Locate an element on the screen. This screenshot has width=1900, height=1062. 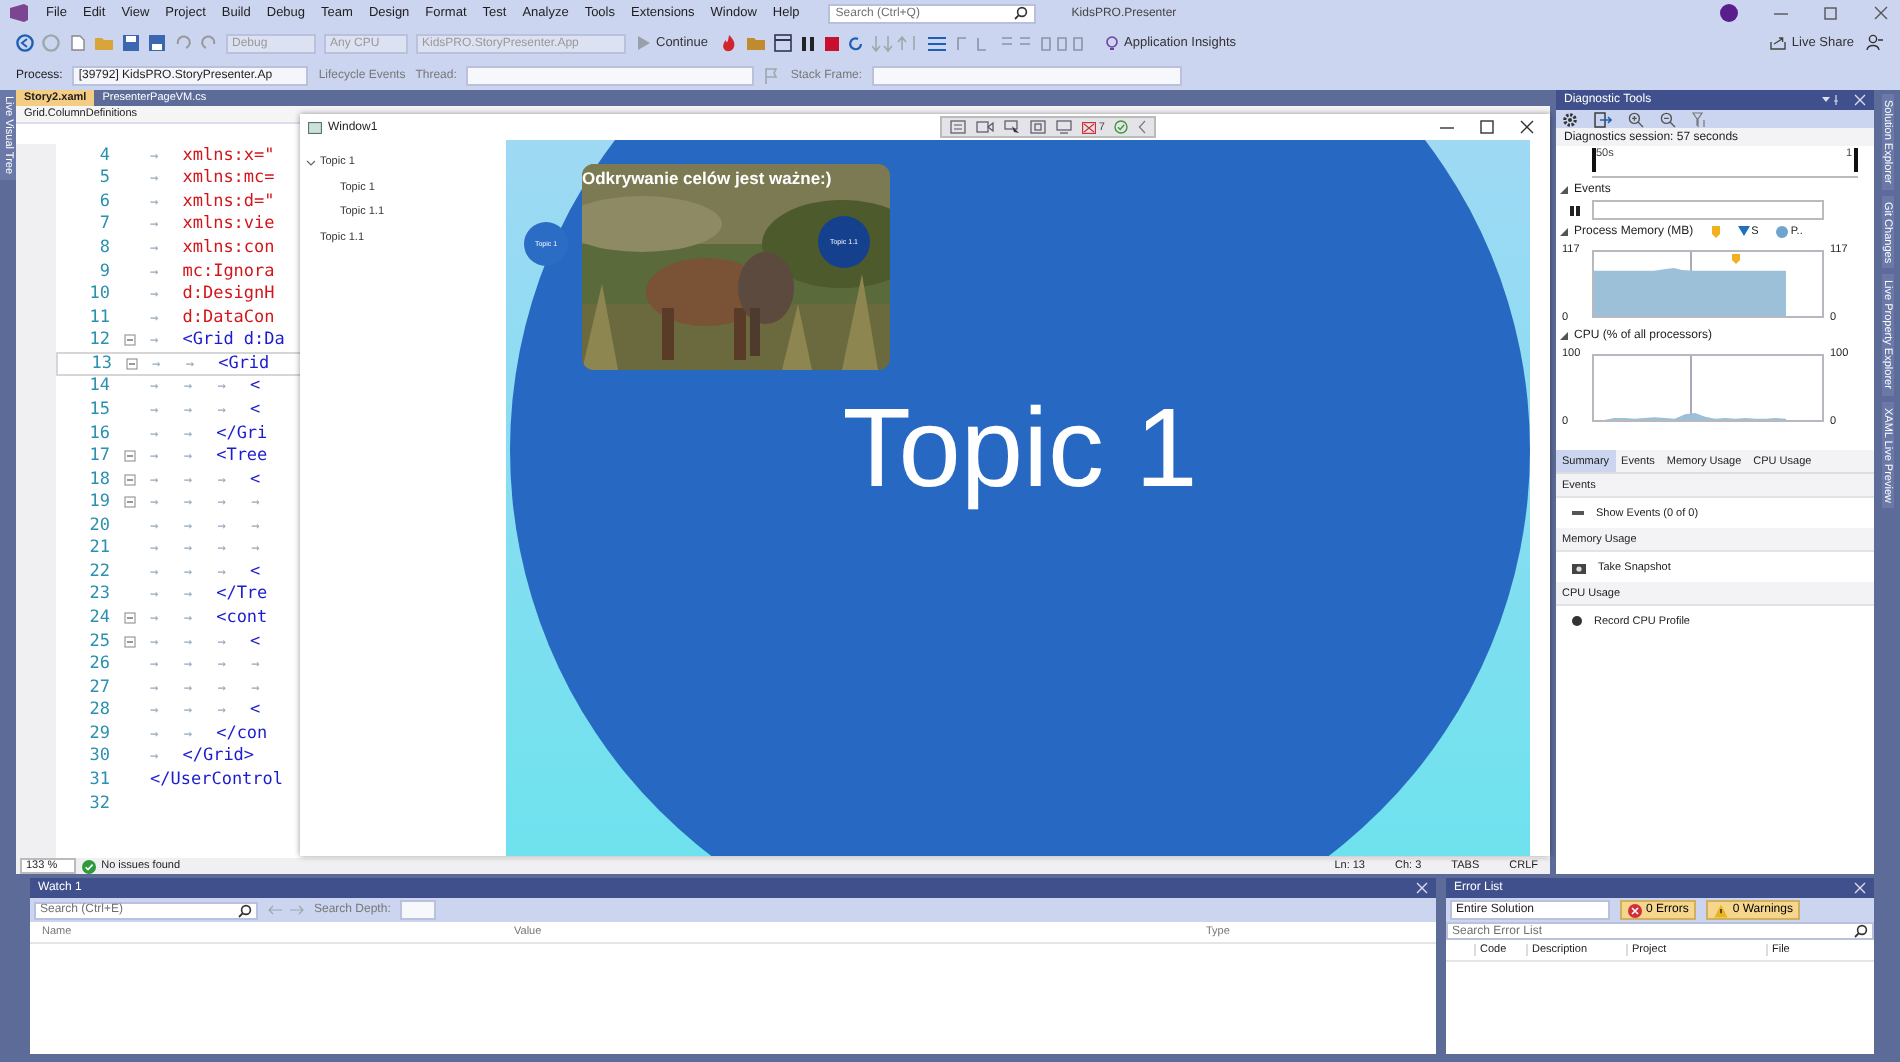
line-number: 4 is located at coordinates (103, 155).